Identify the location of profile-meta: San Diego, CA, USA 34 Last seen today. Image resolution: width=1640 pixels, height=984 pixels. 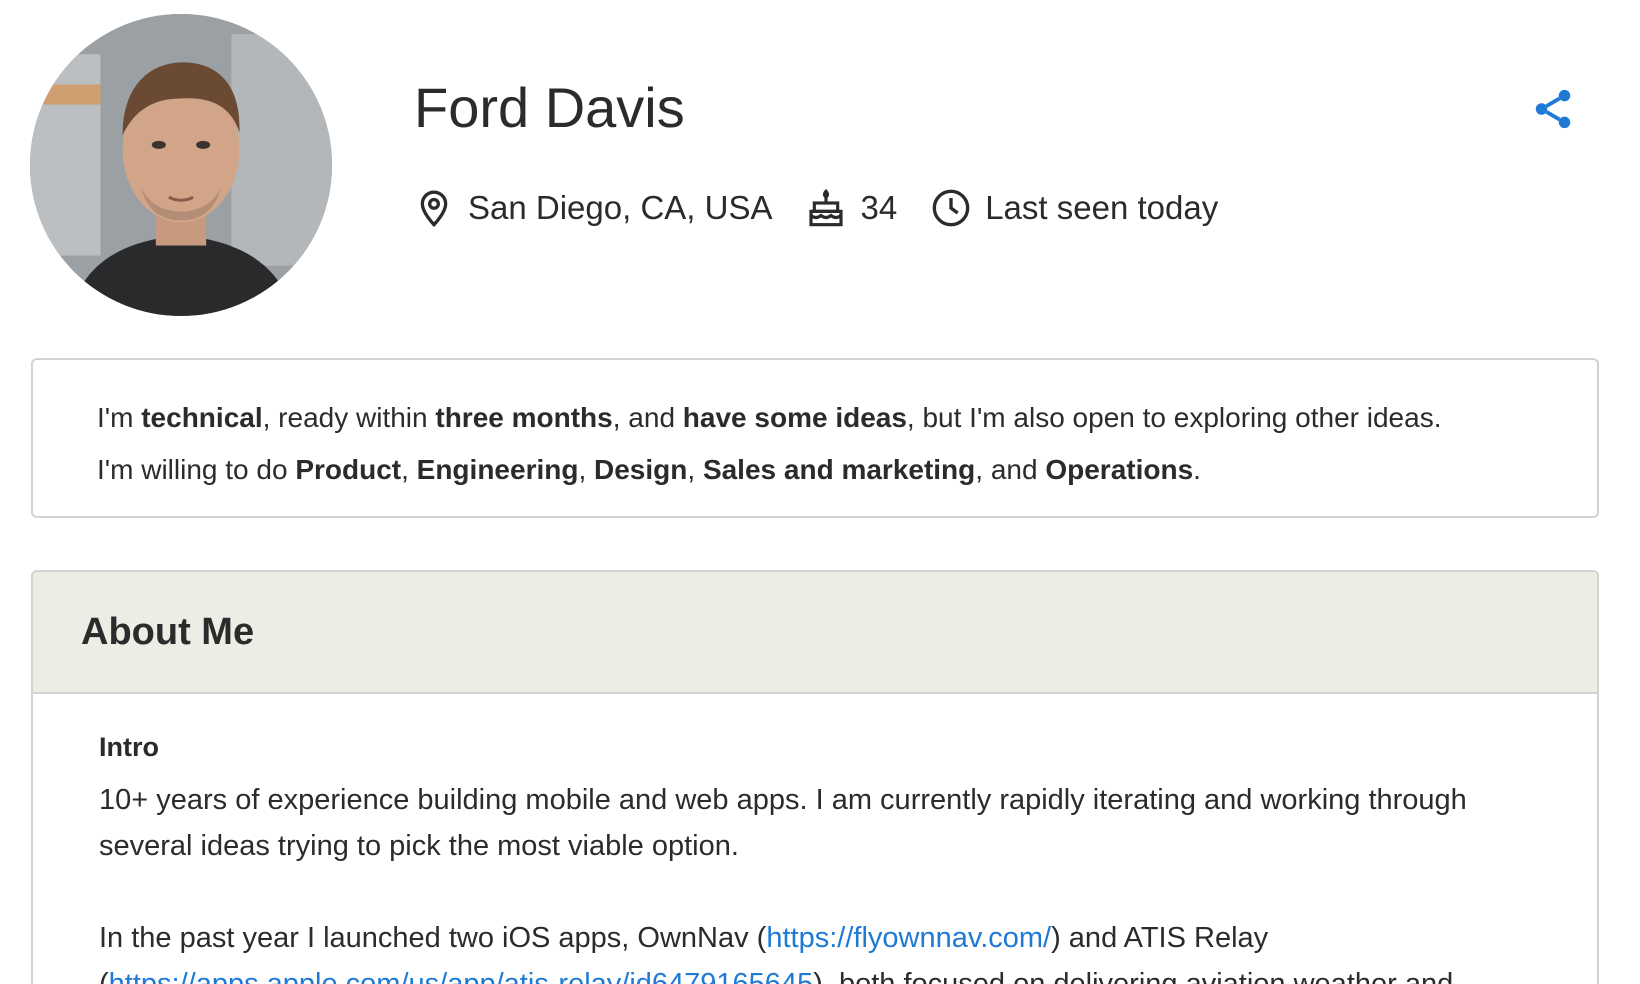
(833, 208).